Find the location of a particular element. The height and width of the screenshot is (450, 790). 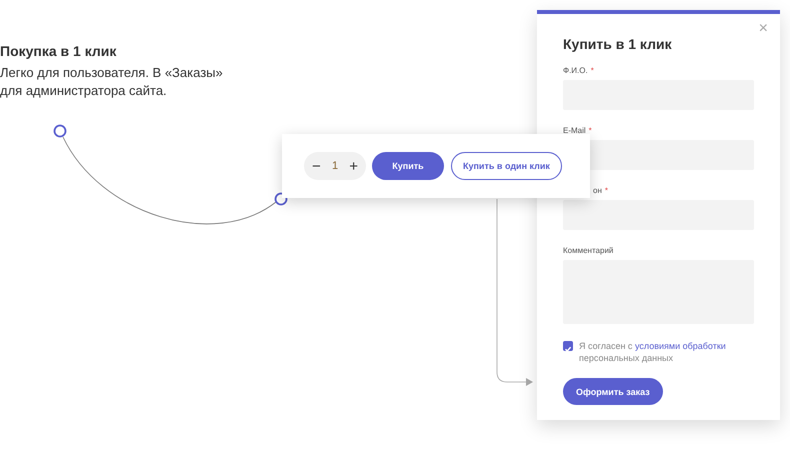

terms-link: условиями обработки is located at coordinates (680, 346).